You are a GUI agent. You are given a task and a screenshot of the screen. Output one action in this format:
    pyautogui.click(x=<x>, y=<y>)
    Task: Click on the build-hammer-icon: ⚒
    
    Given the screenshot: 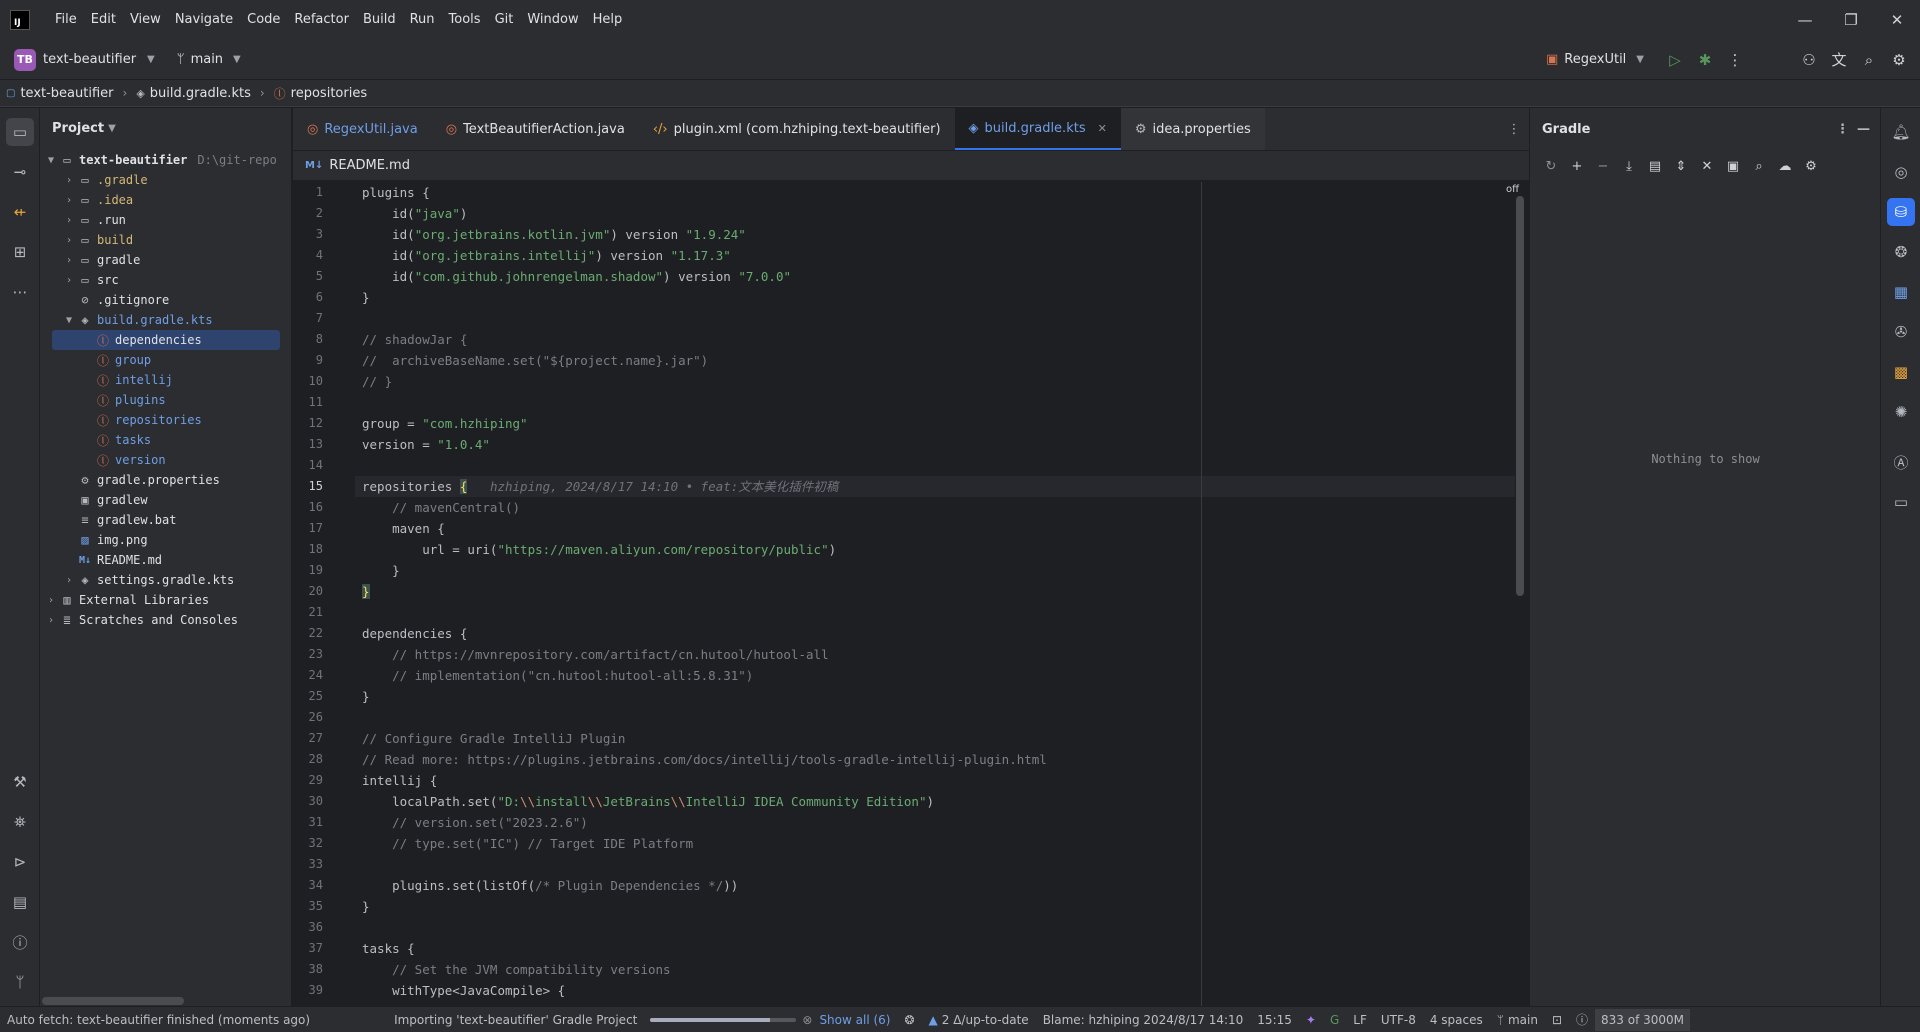 What is the action you would take?
    pyautogui.click(x=20, y=782)
    